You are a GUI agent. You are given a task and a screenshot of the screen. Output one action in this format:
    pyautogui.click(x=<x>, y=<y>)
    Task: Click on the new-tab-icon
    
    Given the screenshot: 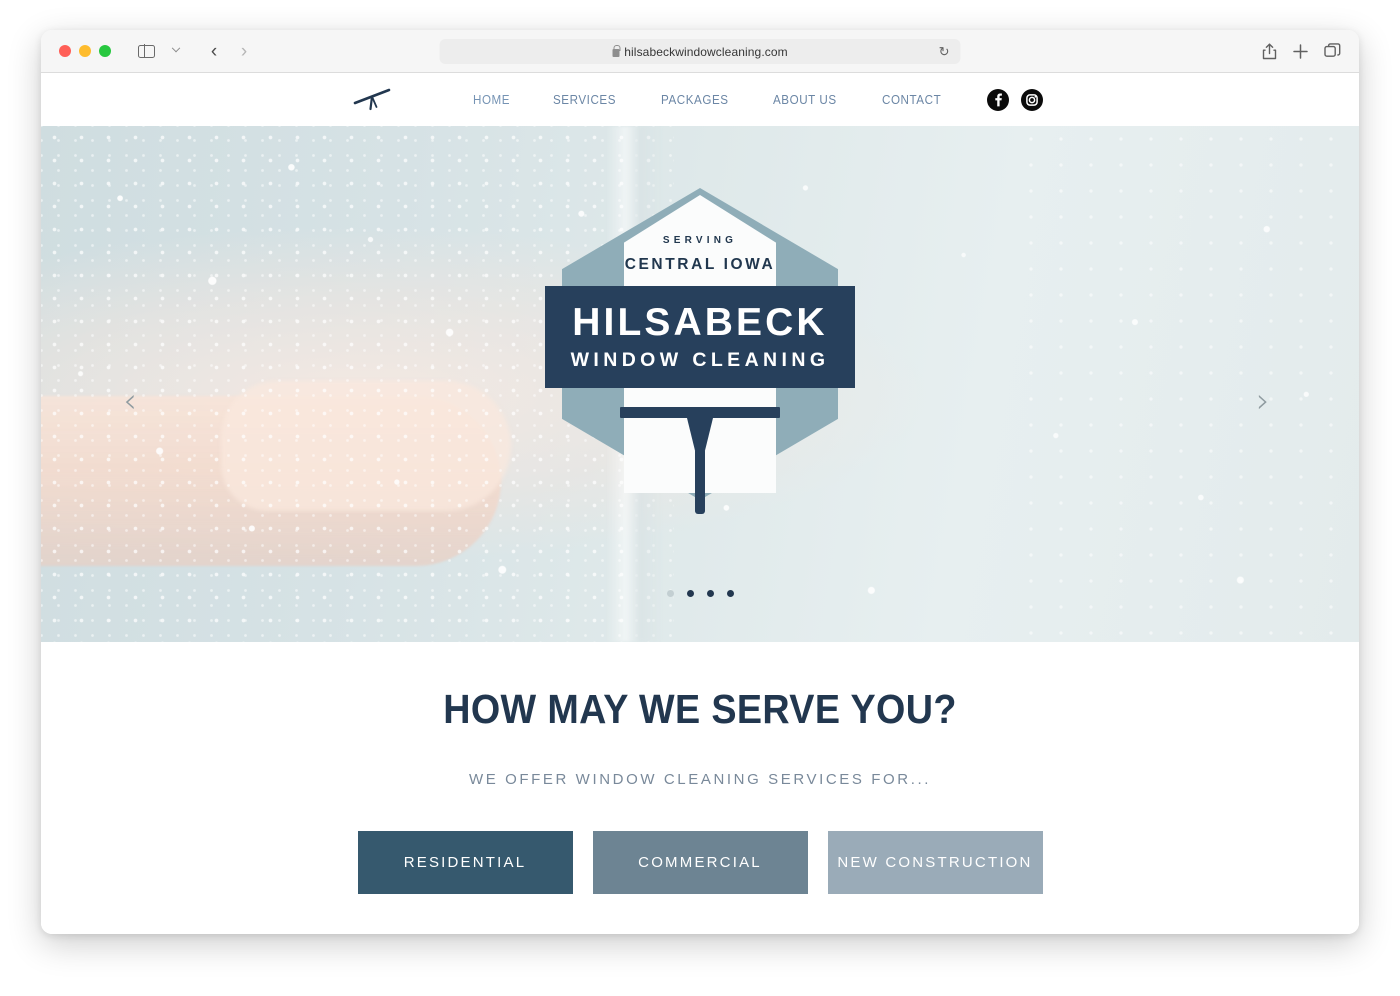 What is the action you would take?
    pyautogui.click(x=1300, y=51)
    